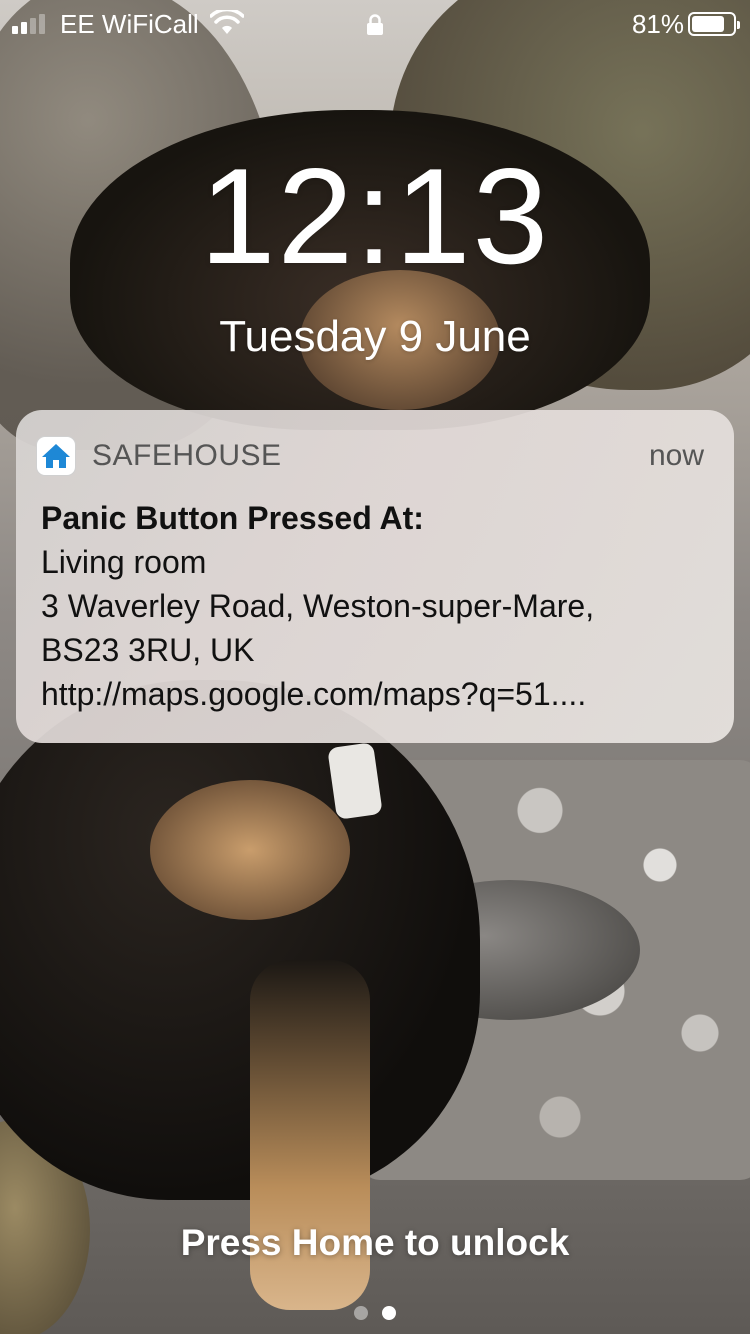  What do you see at coordinates (708, 24) in the screenshot?
I see `battery-fill` at bounding box center [708, 24].